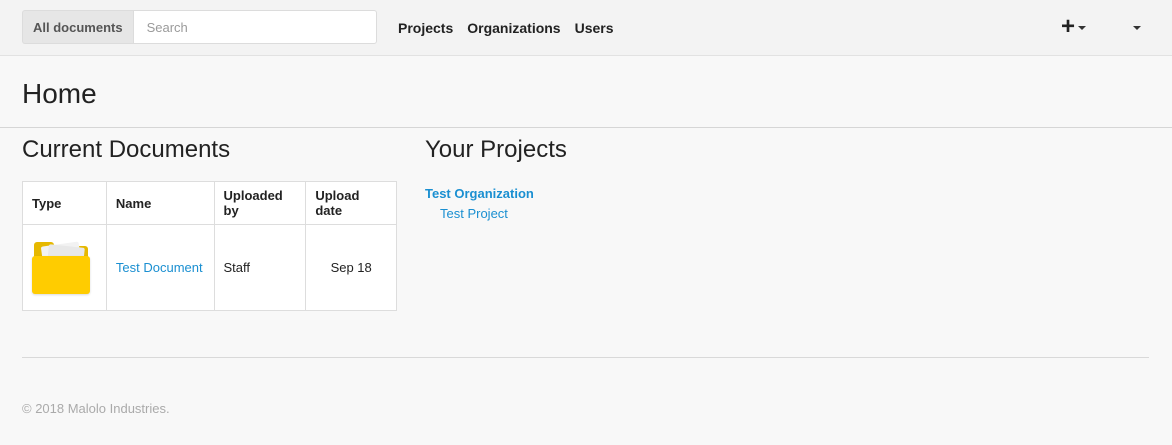 This screenshot has width=1172, height=445. Describe the element at coordinates (496, 149) in the screenshot. I see `your-projects-heading: Your Projects` at that location.